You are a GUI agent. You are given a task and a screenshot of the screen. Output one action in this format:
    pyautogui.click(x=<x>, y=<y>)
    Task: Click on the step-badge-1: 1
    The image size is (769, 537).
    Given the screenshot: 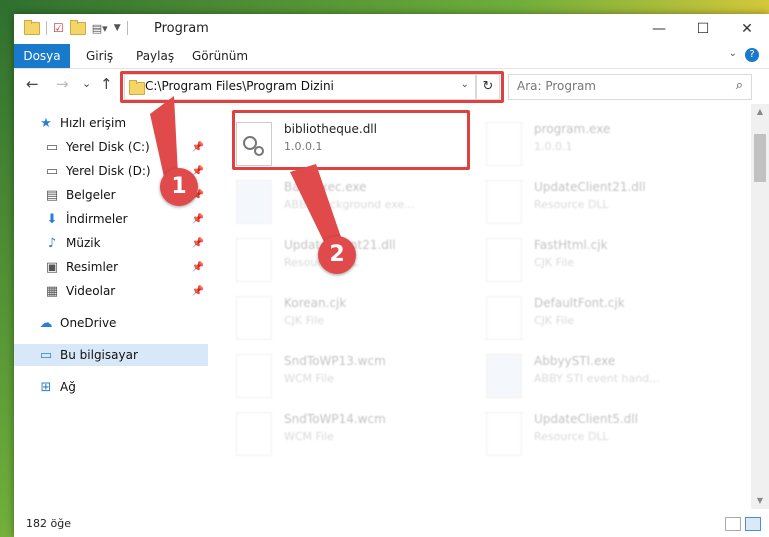 What is the action you would take?
    pyautogui.click(x=179, y=187)
    